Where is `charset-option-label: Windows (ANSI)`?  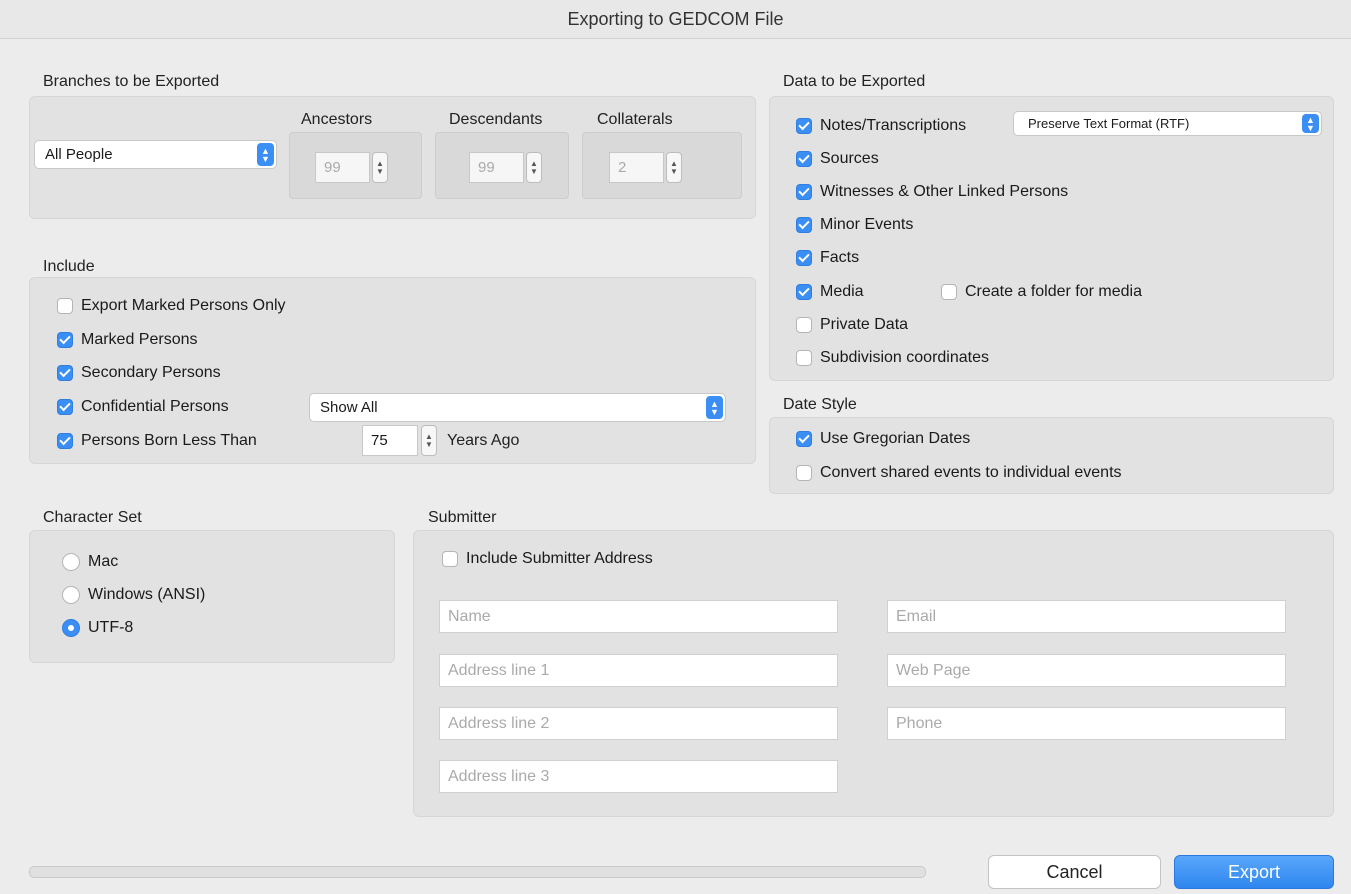
charset-option-label: Windows (ANSI) is located at coordinates (147, 594).